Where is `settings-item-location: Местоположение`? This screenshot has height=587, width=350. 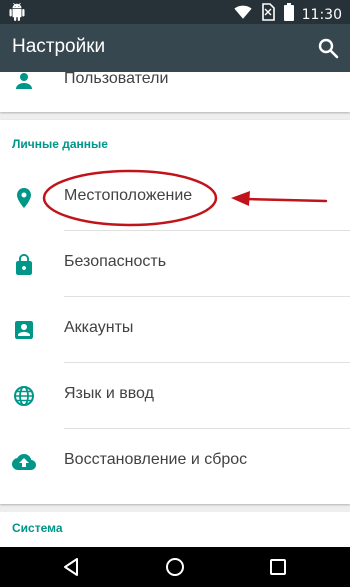
settings-item-location: Местоположение is located at coordinates (175, 198).